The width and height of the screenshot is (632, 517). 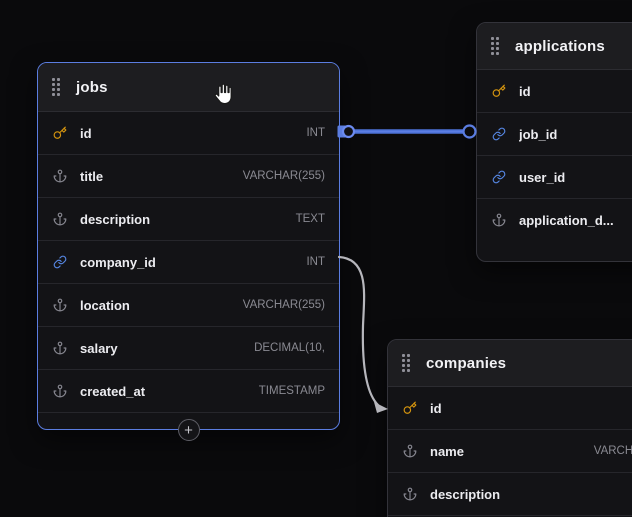 I want to click on field-name: title, so click(x=92, y=176).